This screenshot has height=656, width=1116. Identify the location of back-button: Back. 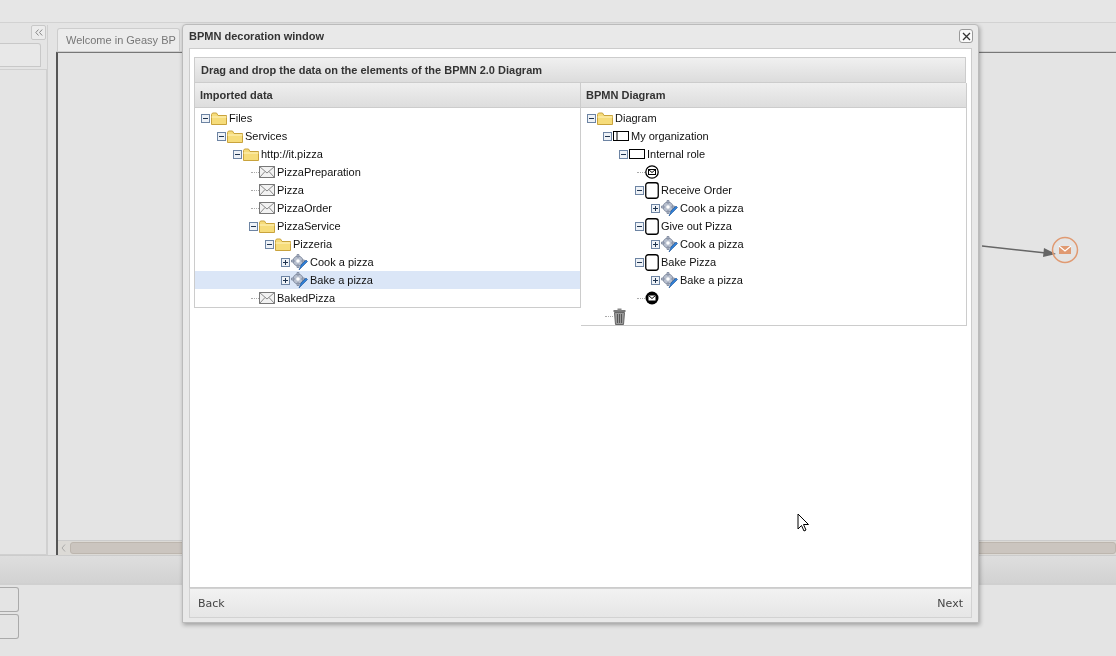
(211, 603).